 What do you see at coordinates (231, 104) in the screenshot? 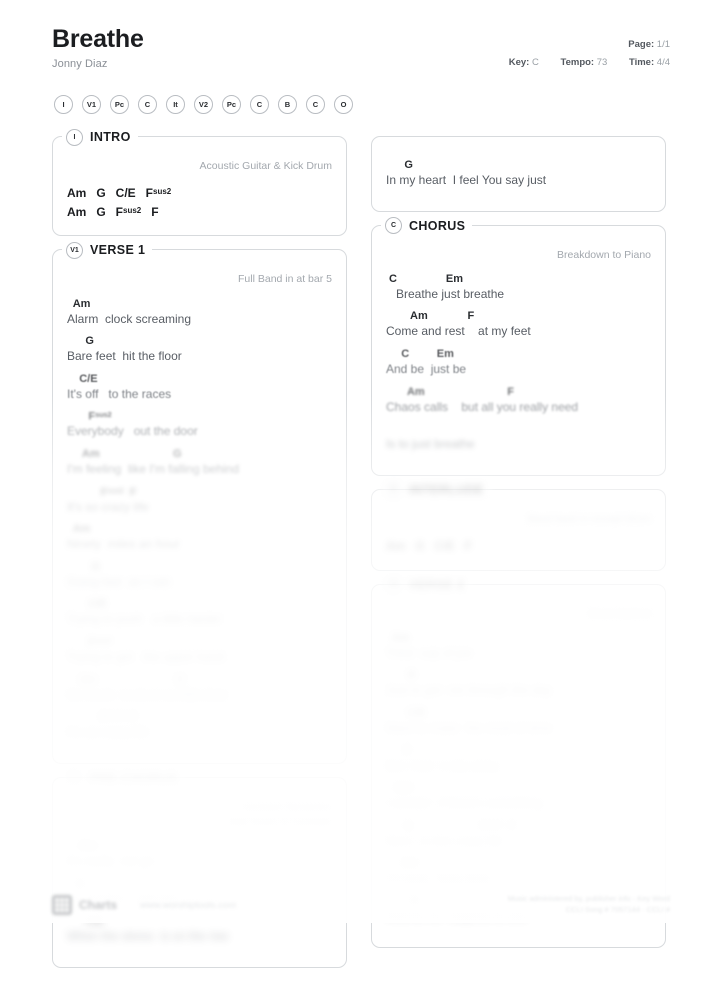
I see `roadmap-badge-pre-chorus-6: Pc` at bounding box center [231, 104].